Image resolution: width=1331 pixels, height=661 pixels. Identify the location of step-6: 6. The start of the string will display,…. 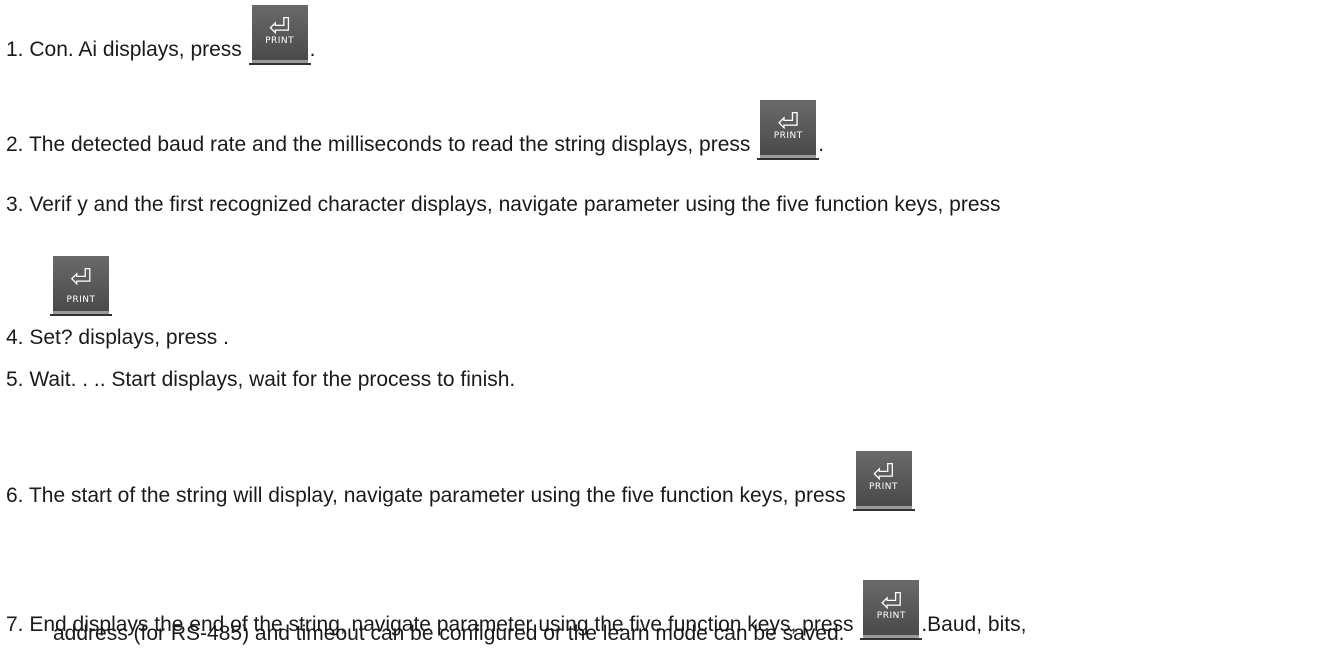
(460, 481).